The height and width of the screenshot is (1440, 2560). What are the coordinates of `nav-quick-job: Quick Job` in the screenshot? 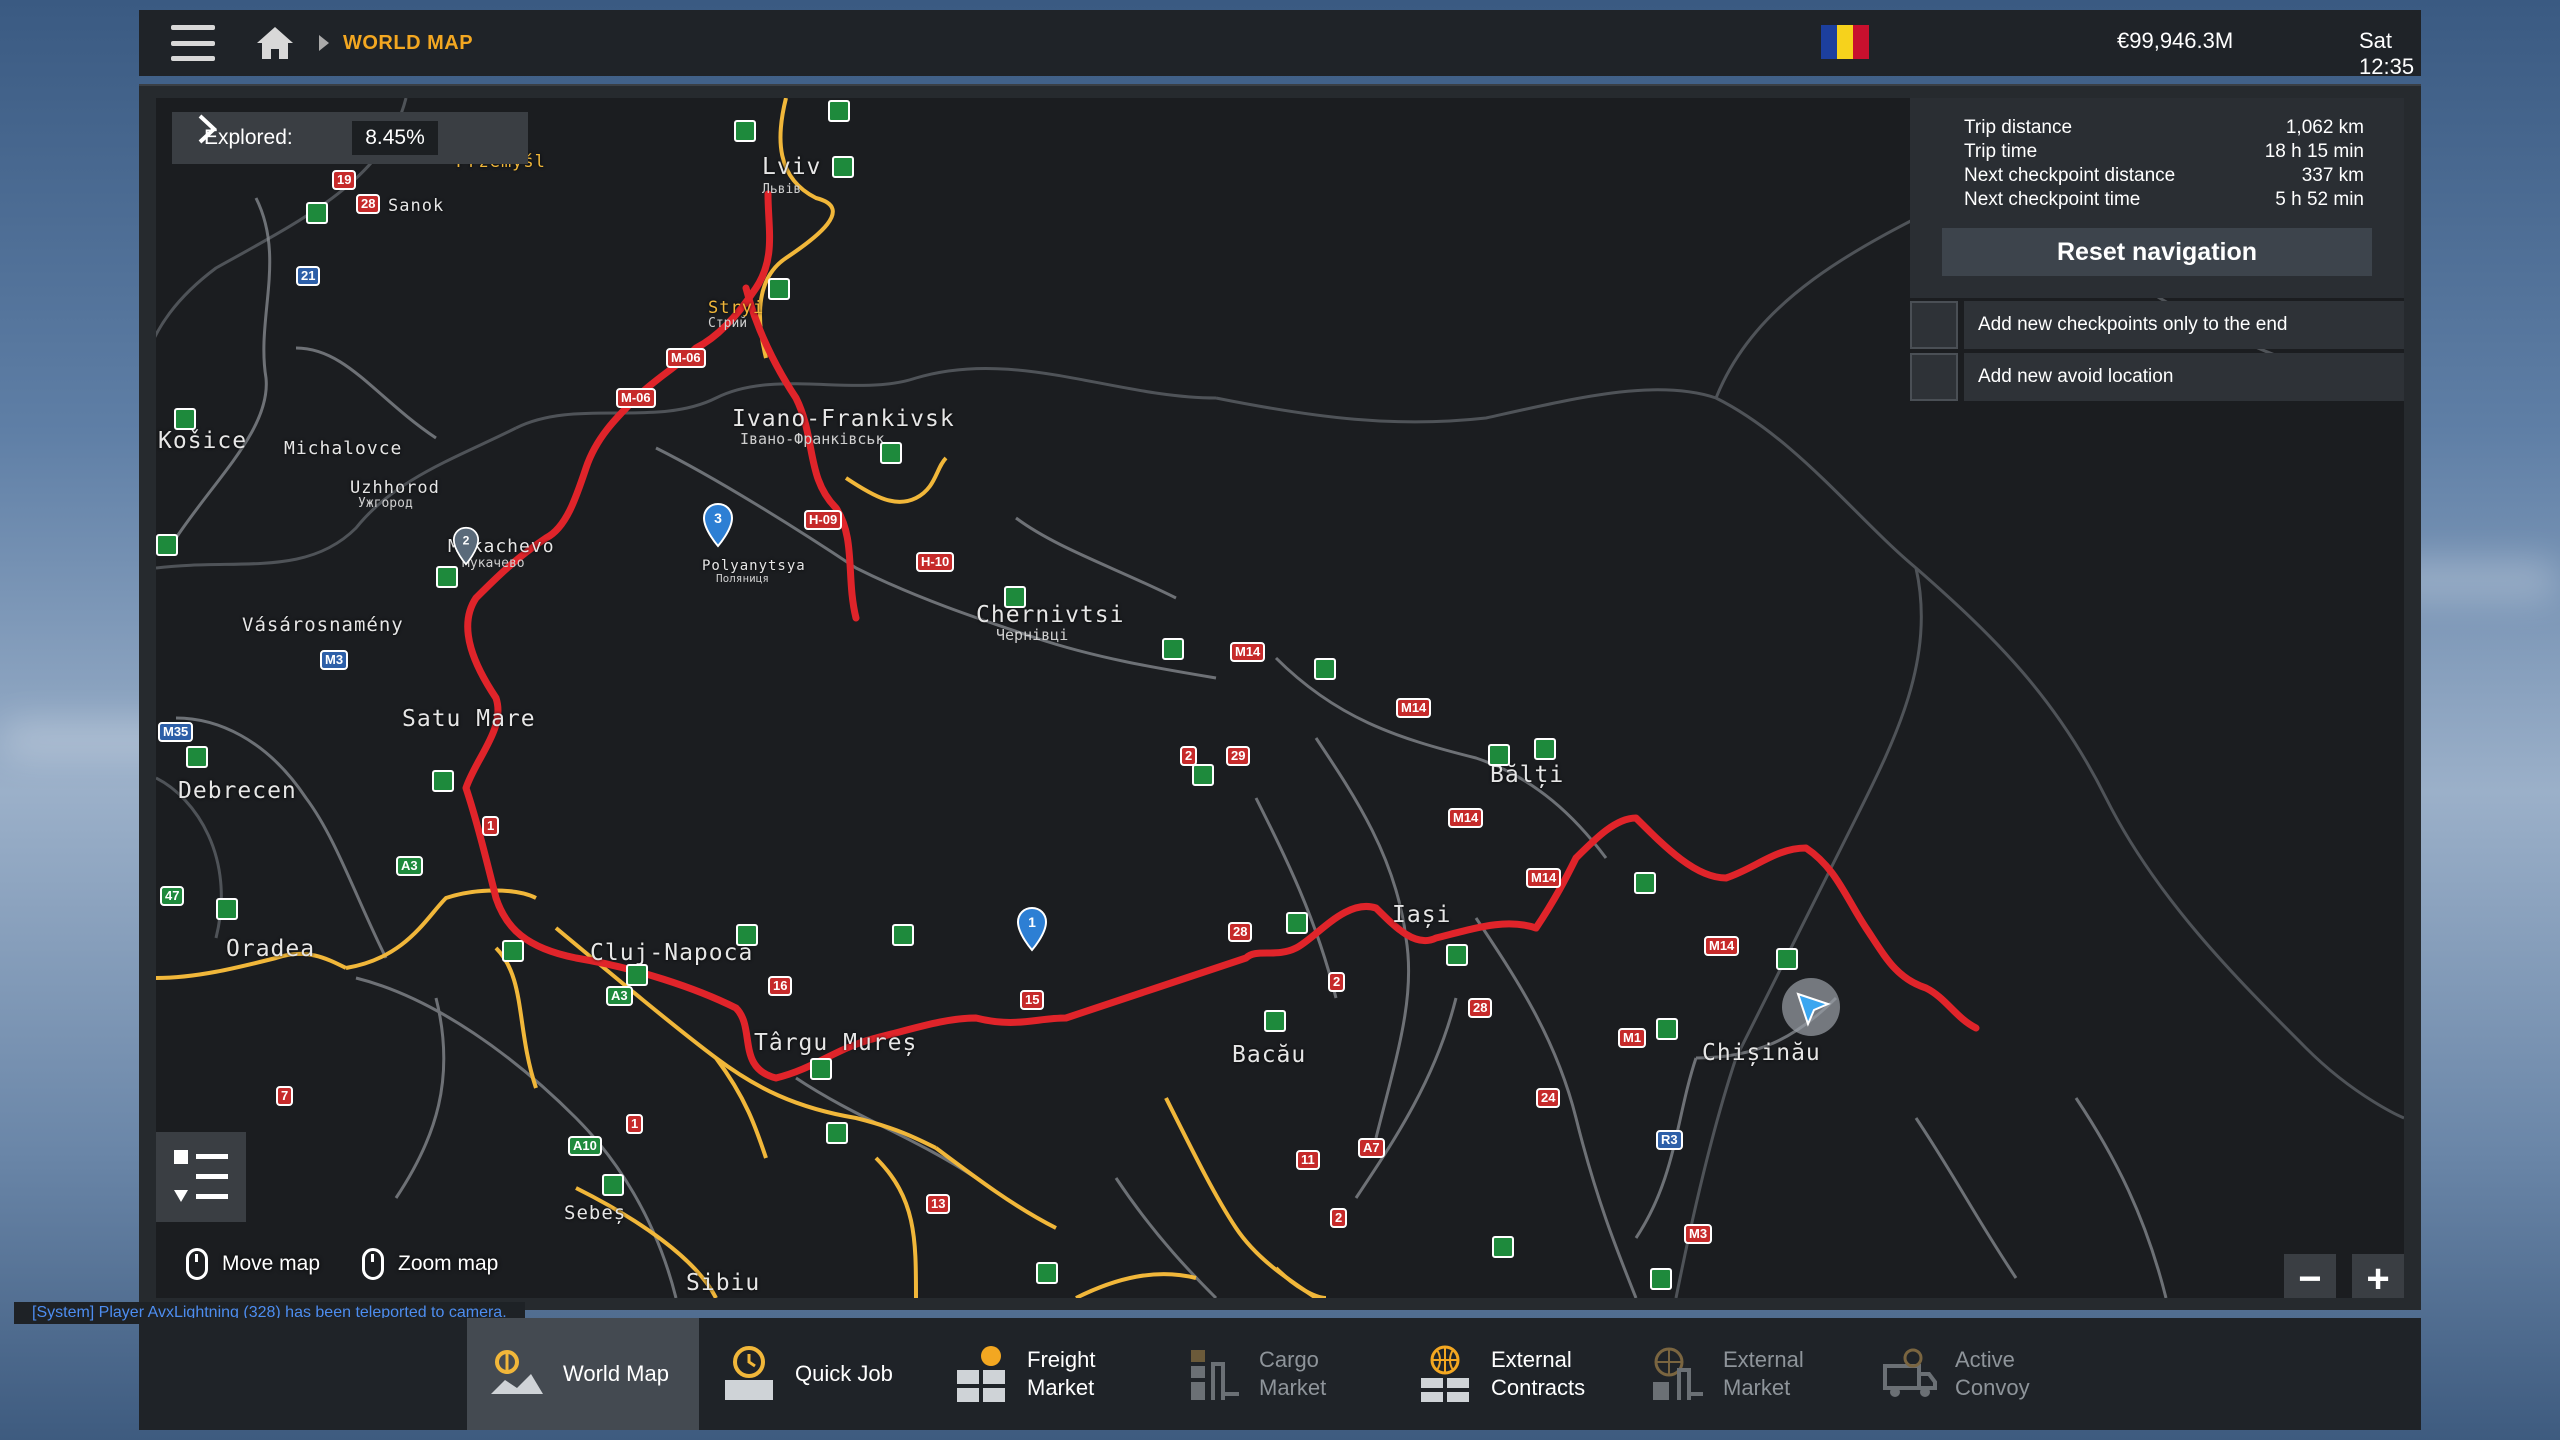 It's located at (815, 1374).